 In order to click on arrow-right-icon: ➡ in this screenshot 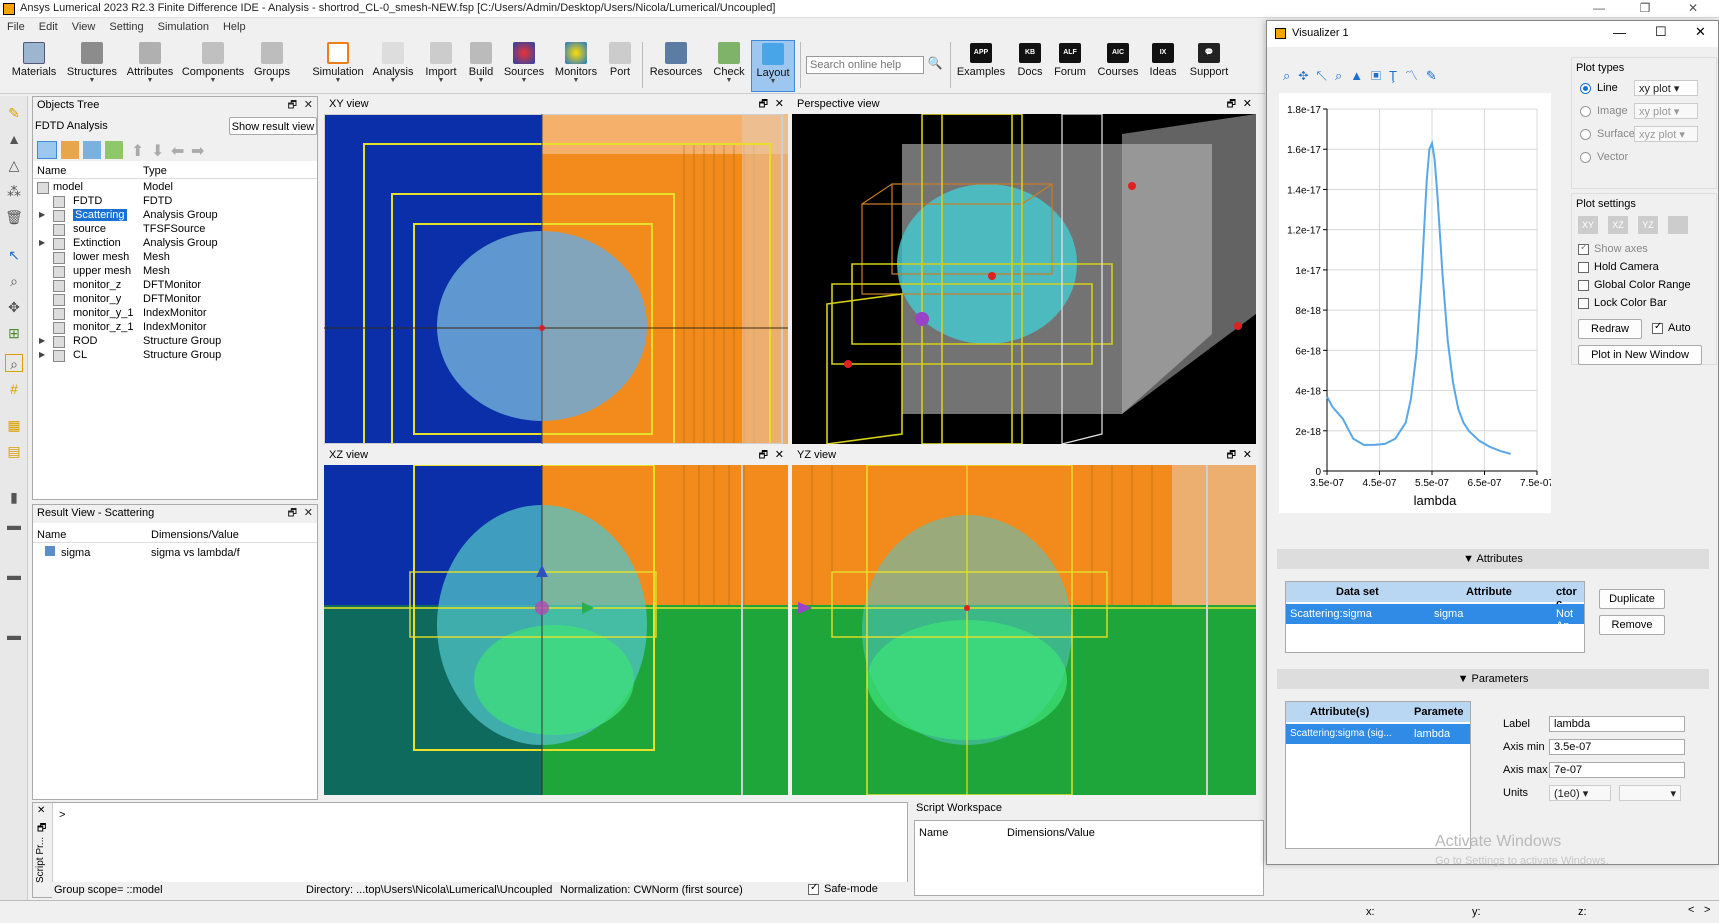, I will do `click(197, 151)`.